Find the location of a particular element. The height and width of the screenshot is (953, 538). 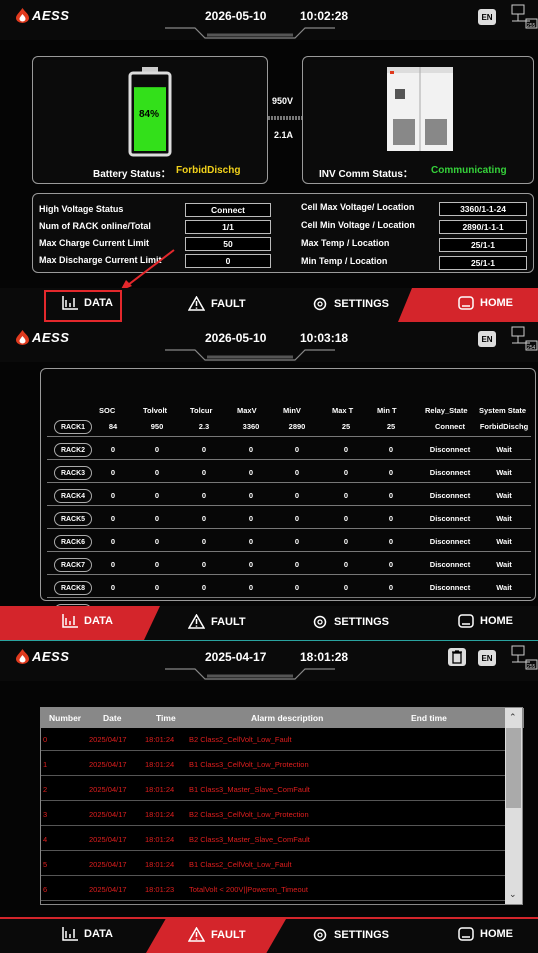

rack-button: RACK1 is located at coordinates (73, 427).